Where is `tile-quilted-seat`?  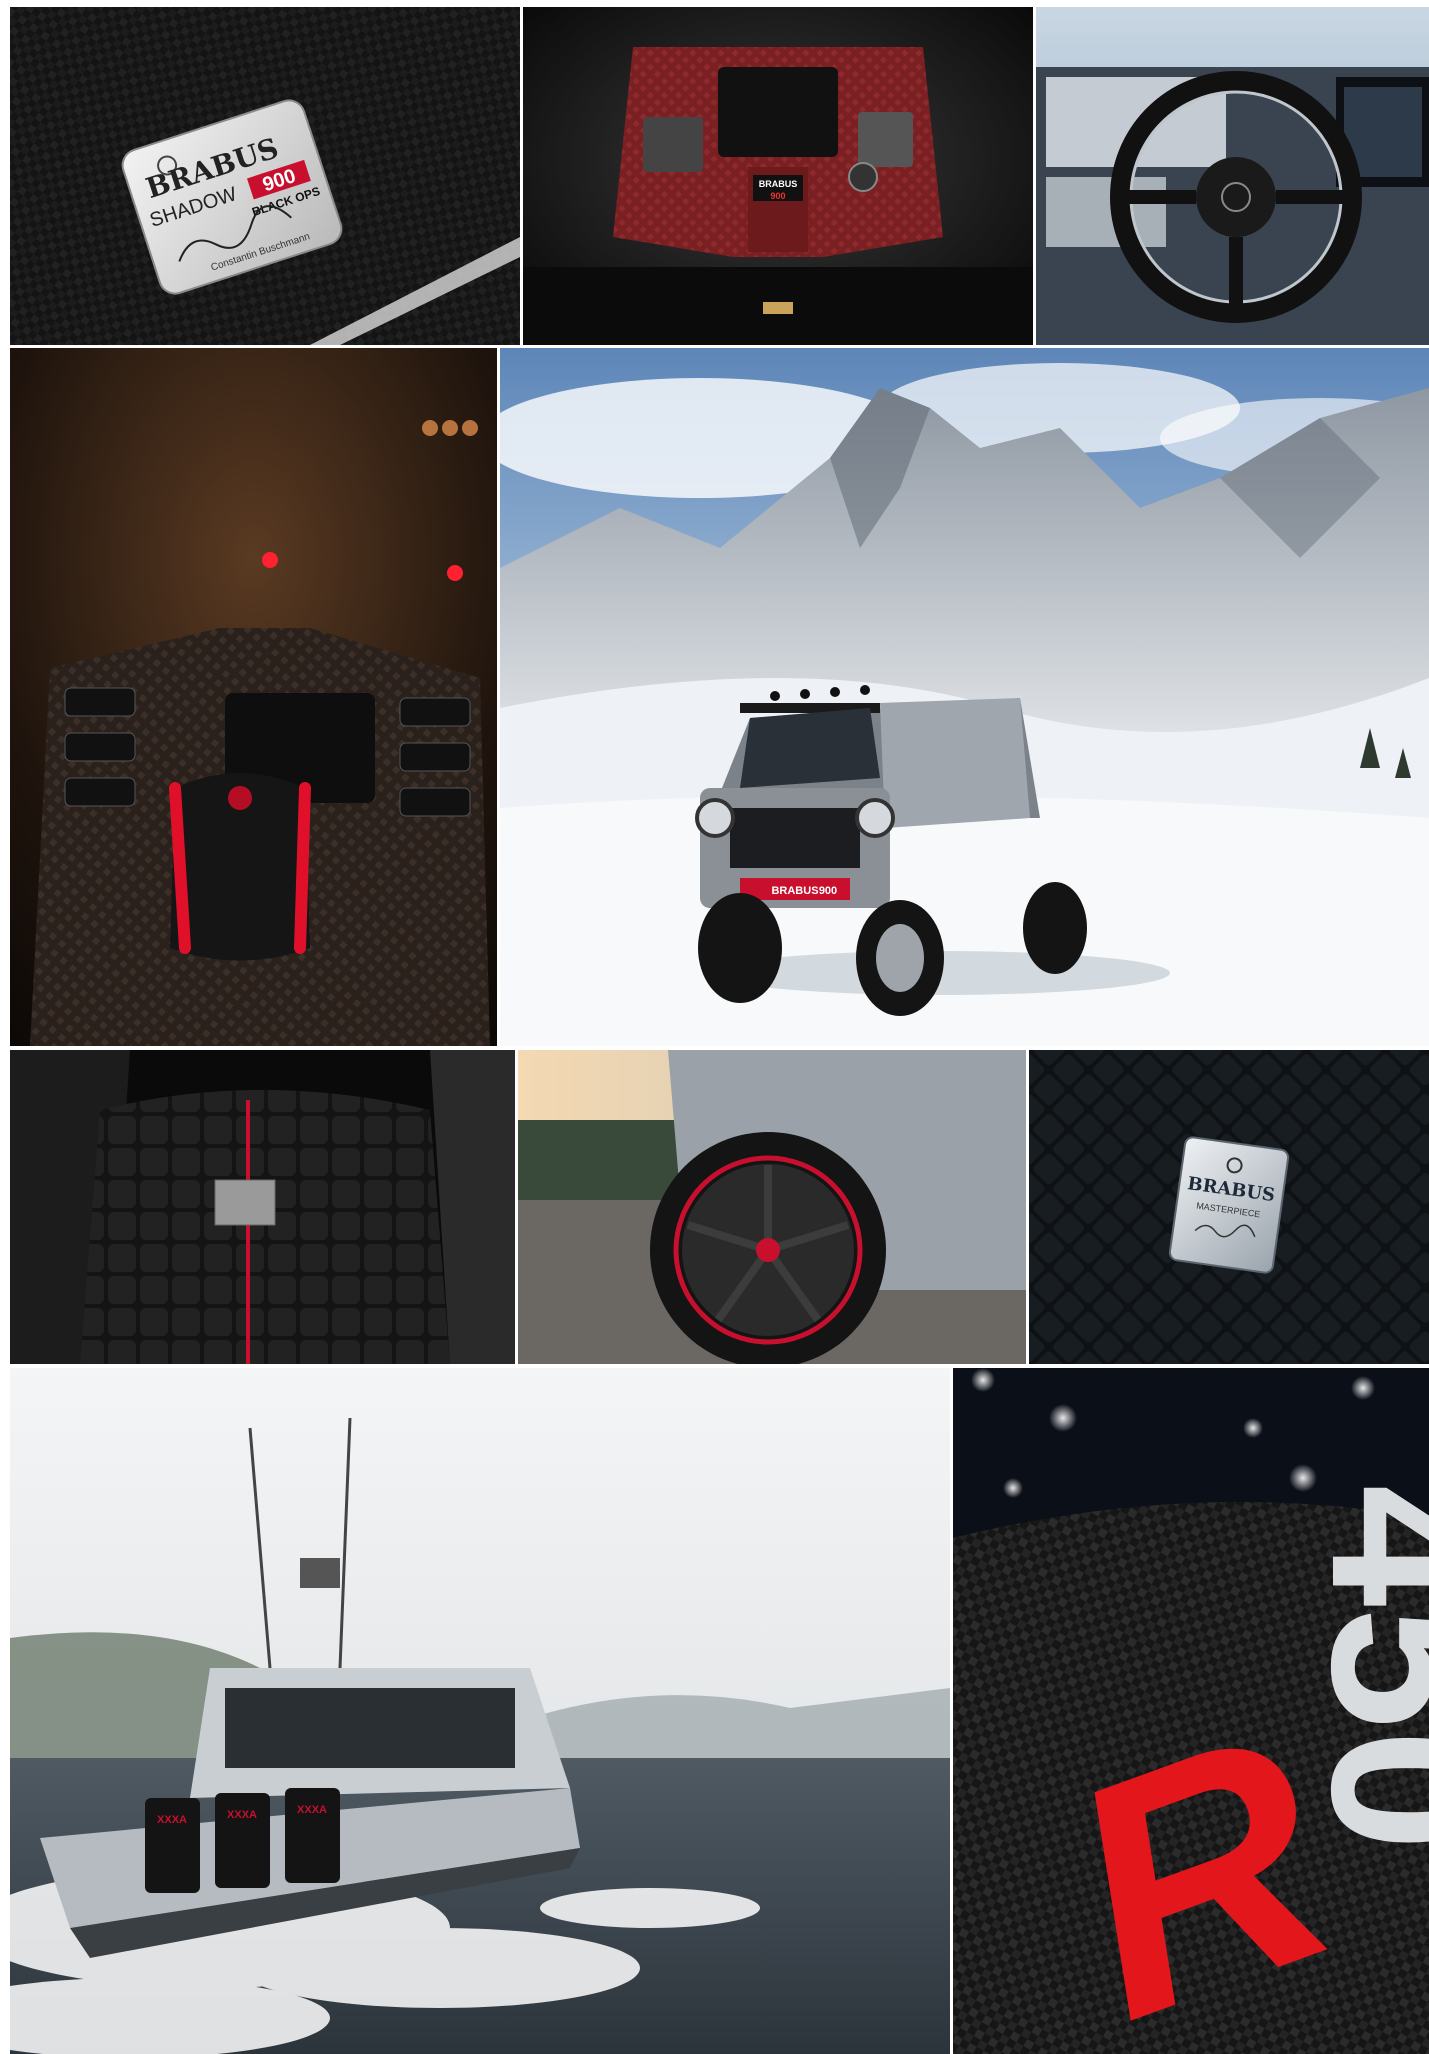 tile-quilted-seat is located at coordinates (262, 1207).